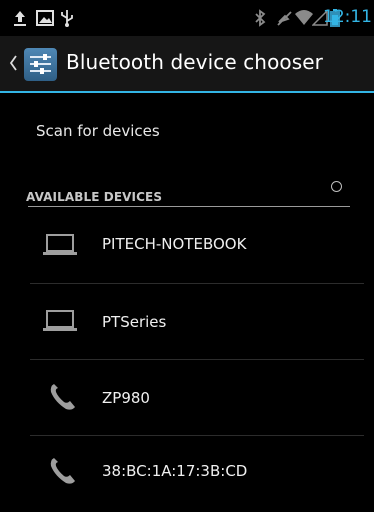 The width and height of the screenshot is (374, 512). I want to click on usb-upload-icon, so click(20, 18).